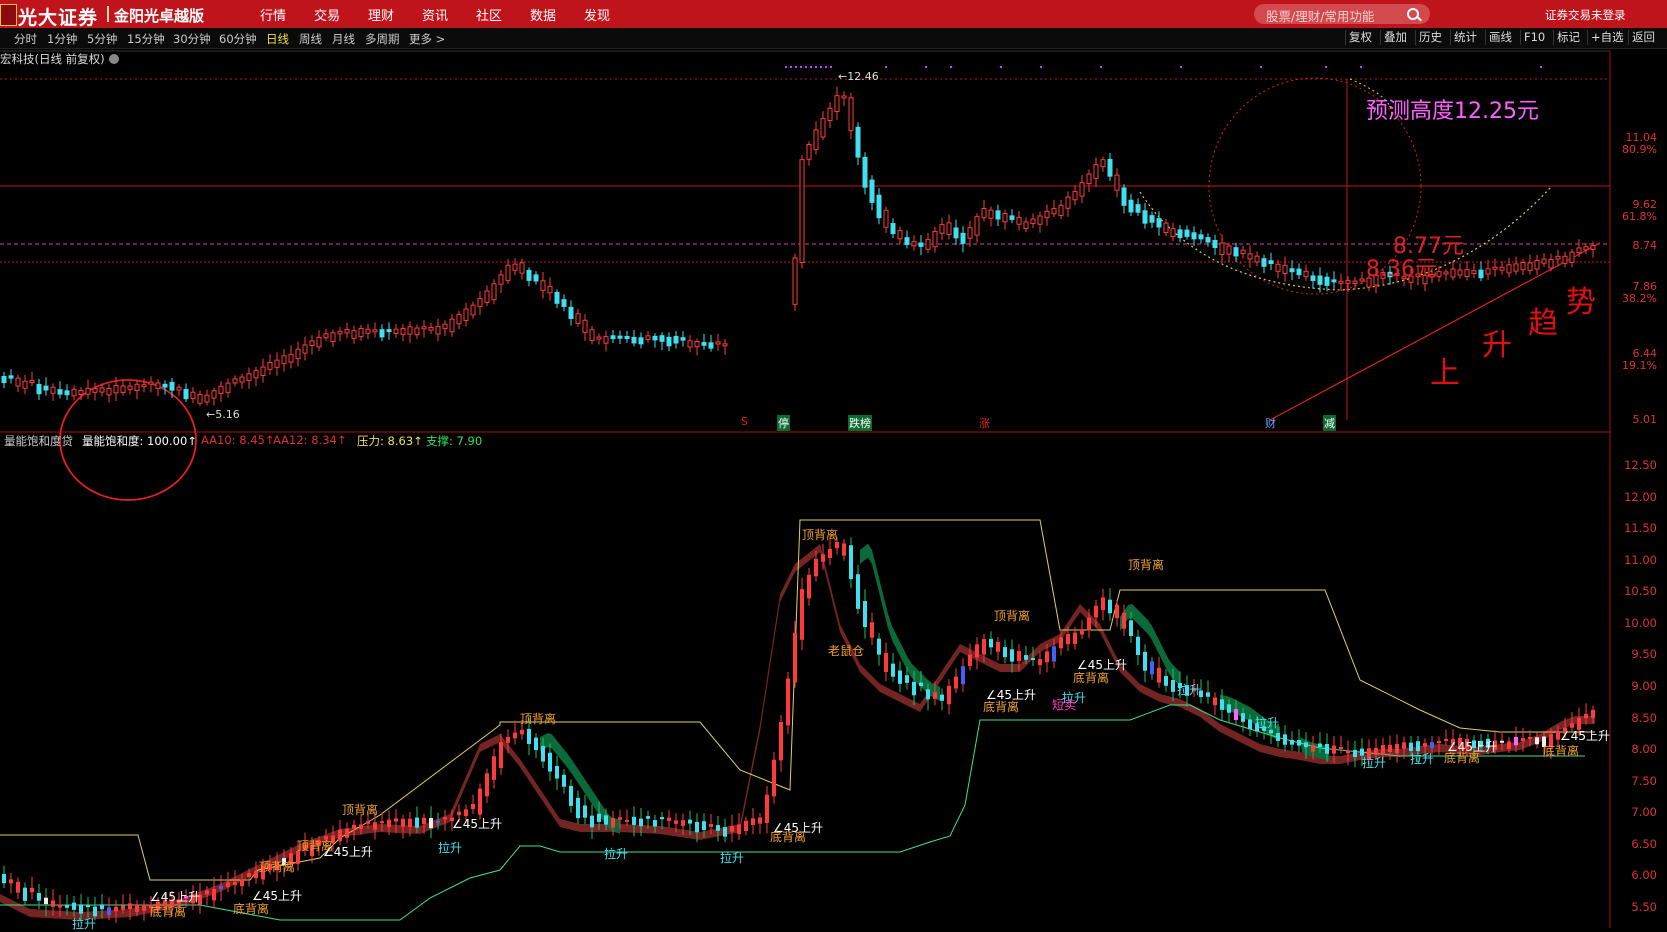 The image size is (1667, 932). Describe the element at coordinates (1644, 844) in the screenshot. I see `indicator-axis-label: 6.50` at that location.